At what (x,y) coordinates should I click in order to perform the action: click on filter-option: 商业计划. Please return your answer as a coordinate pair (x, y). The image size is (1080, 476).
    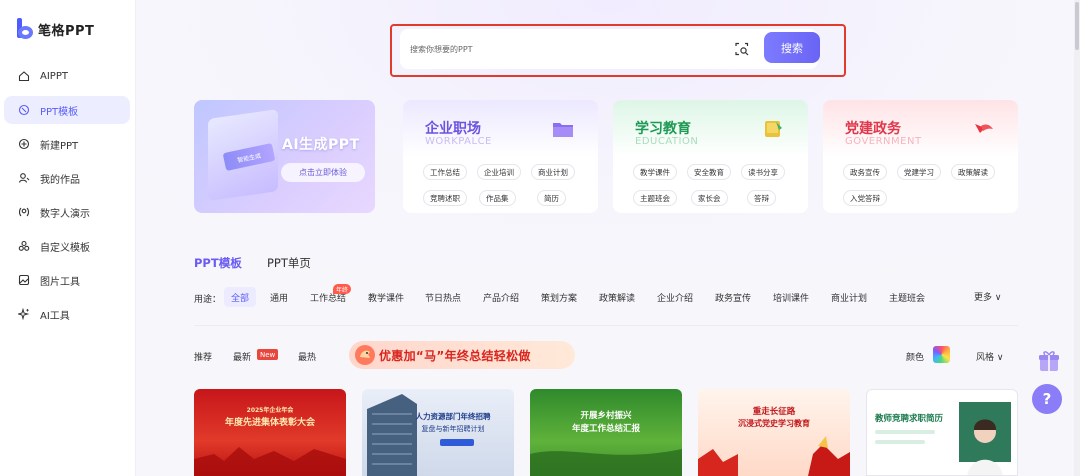
    Looking at the image, I should click on (849, 297).